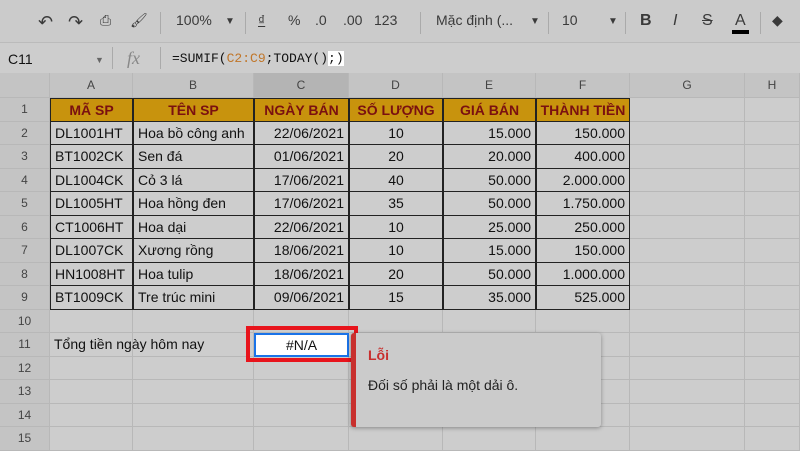 The image size is (800, 451). I want to click on table-cell: 01/06/2021, so click(301, 157).